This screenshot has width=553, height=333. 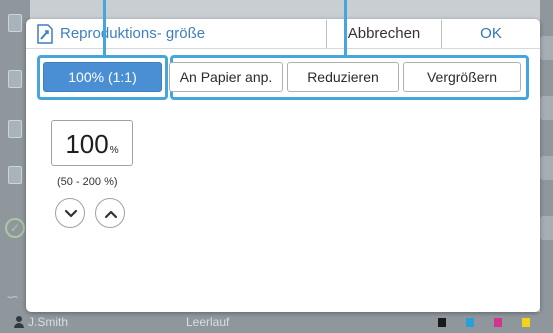 I want to click on decrease-button, so click(x=70, y=213).